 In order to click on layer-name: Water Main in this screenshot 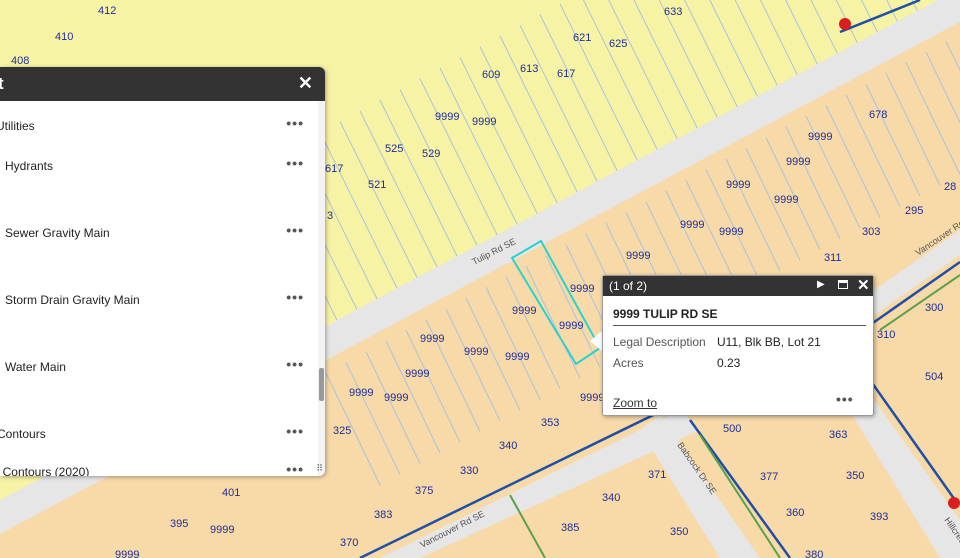, I will do `click(35, 367)`.